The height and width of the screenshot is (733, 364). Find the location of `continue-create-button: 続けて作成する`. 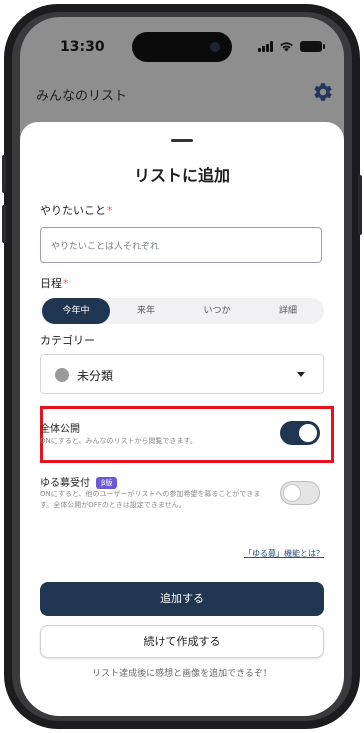

continue-create-button: 続けて作成する is located at coordinates (182, 641).